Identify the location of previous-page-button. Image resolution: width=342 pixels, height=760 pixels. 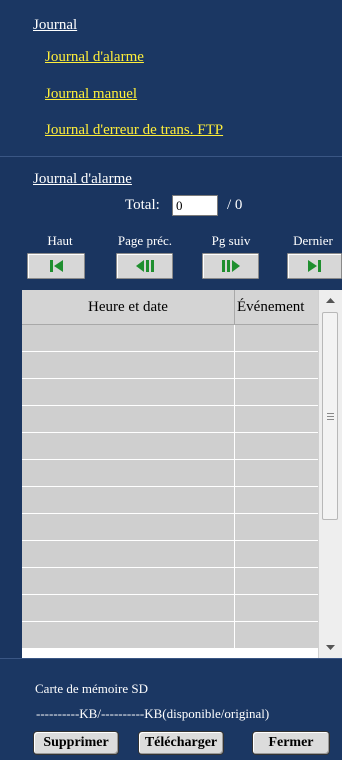
(144, 266).